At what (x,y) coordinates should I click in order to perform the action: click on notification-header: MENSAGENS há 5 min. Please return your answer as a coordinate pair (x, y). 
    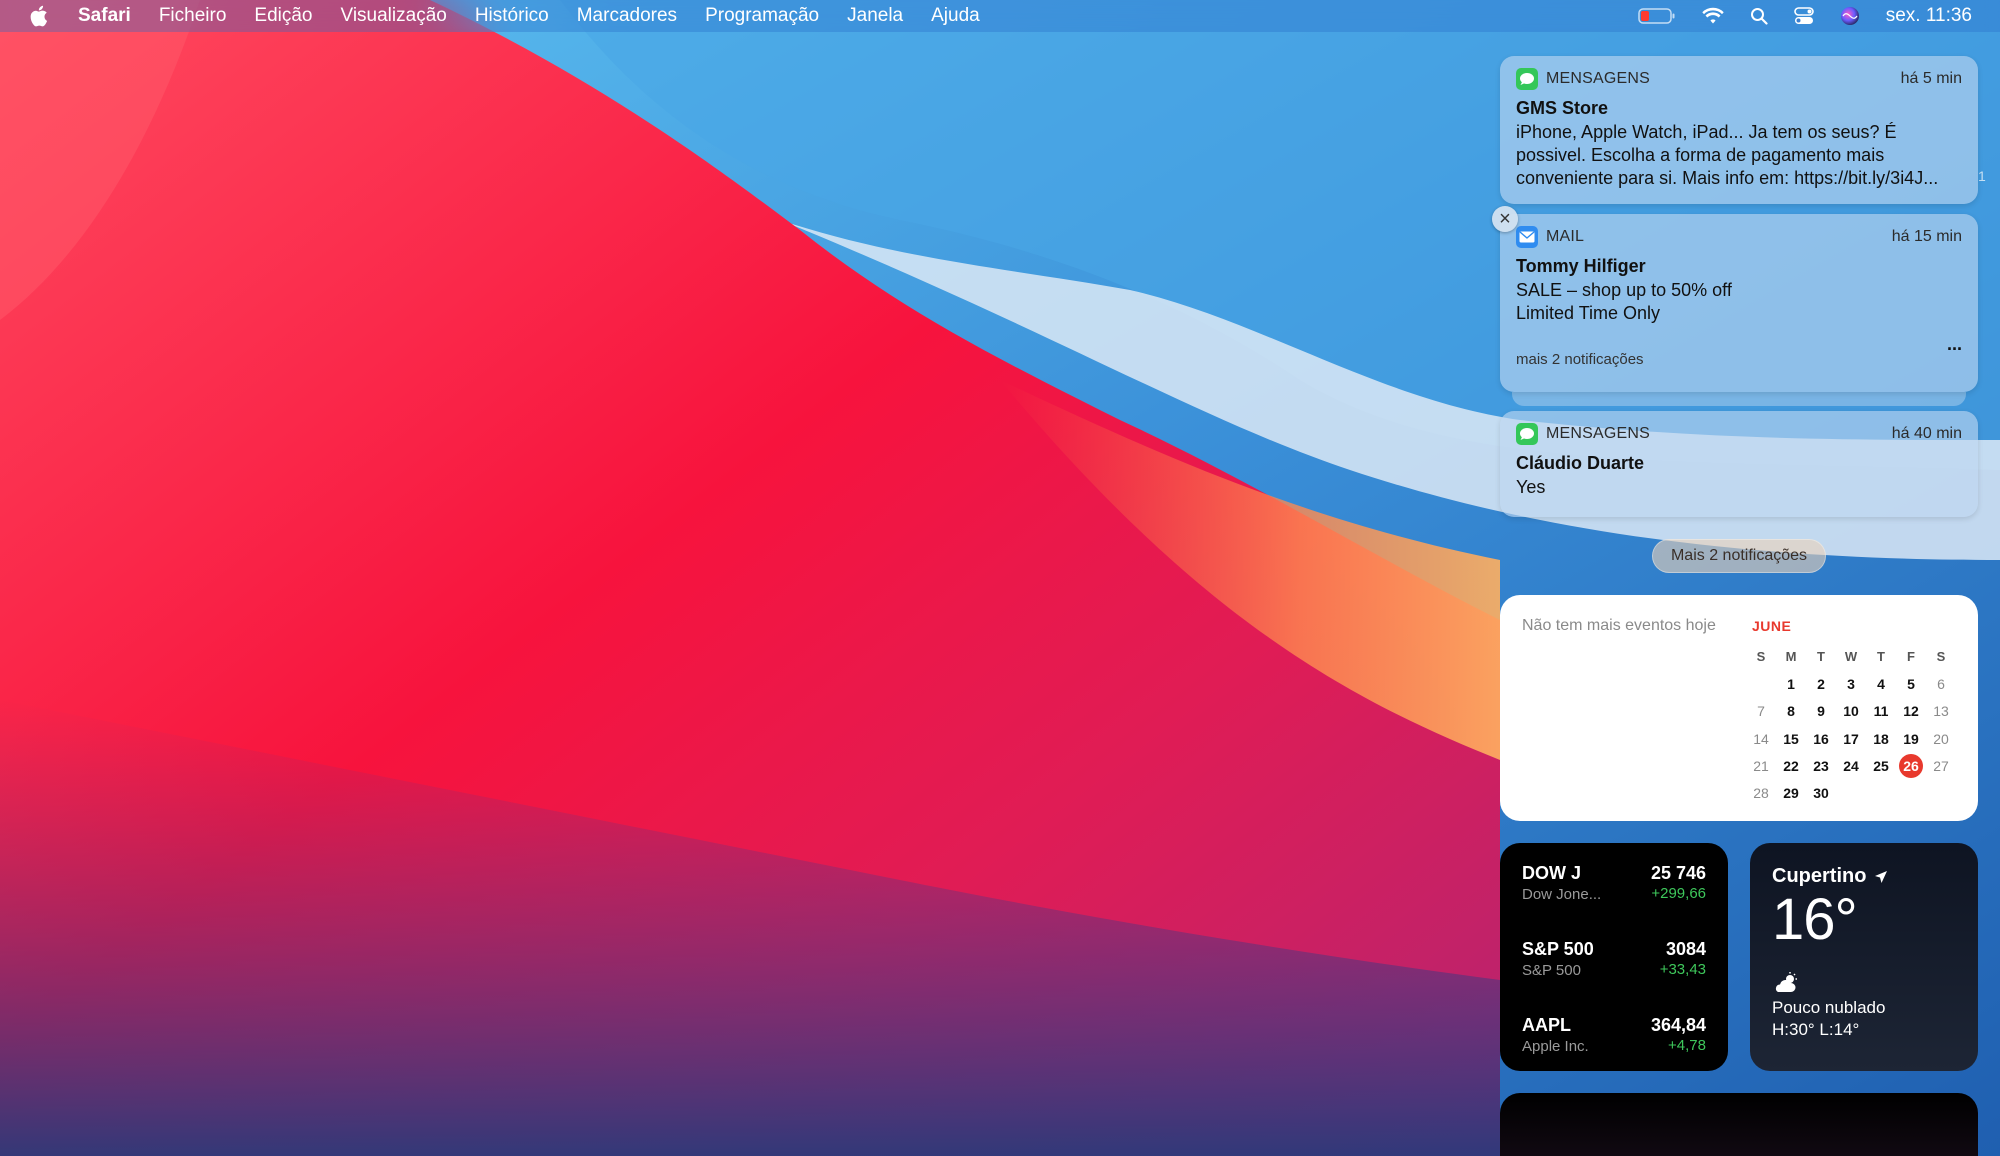
    Looking at the image, I should click on (1739, 79).